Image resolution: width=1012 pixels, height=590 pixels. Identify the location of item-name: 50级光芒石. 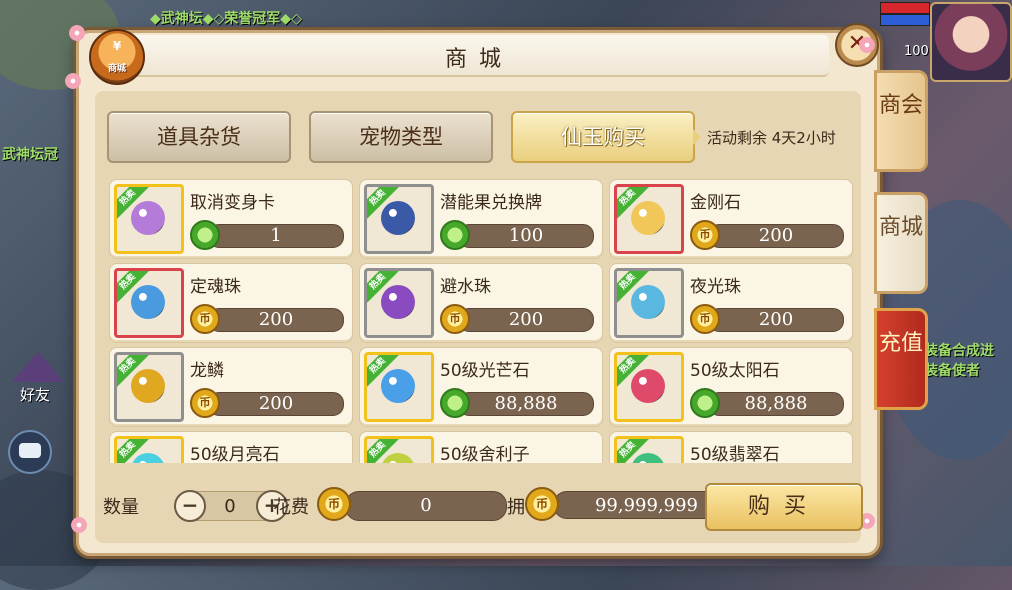
(485, 371).